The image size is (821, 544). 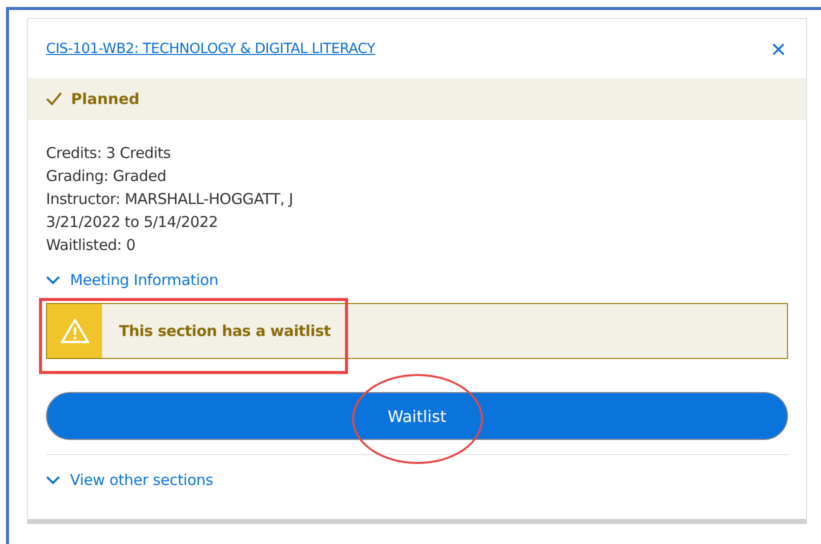 What do you see at coordinates (107, 176) in the screenshot?
I see `detail-line: Grading: Graded` at bounding box center [107, 176].